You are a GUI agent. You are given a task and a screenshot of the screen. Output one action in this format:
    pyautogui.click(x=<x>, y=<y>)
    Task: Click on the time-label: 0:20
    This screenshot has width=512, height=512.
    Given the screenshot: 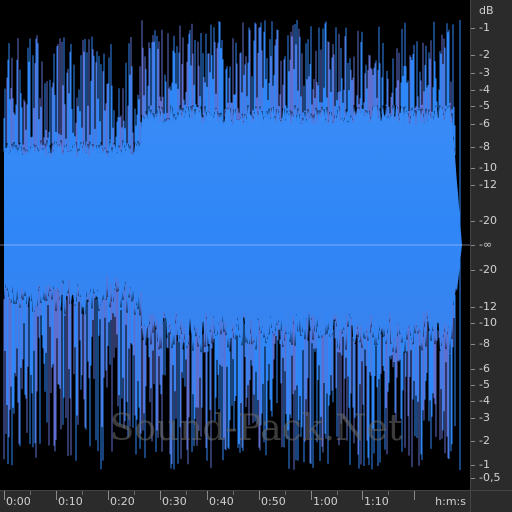 What is the action you would take?
    pyautogui.click(x=122, y=501)
    